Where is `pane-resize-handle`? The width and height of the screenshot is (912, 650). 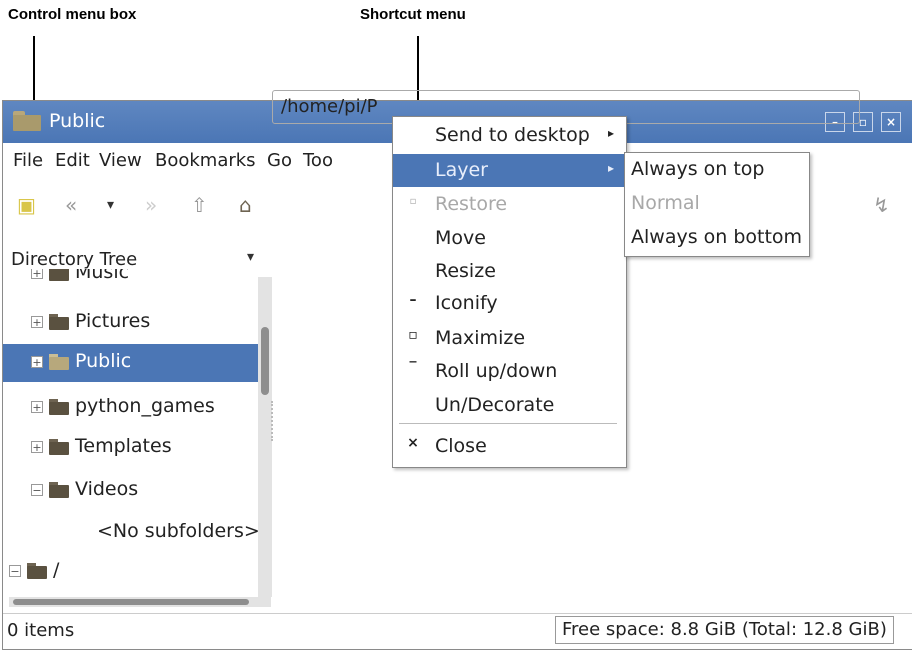 pane-resize-handle is located at coordinates (273, 421).